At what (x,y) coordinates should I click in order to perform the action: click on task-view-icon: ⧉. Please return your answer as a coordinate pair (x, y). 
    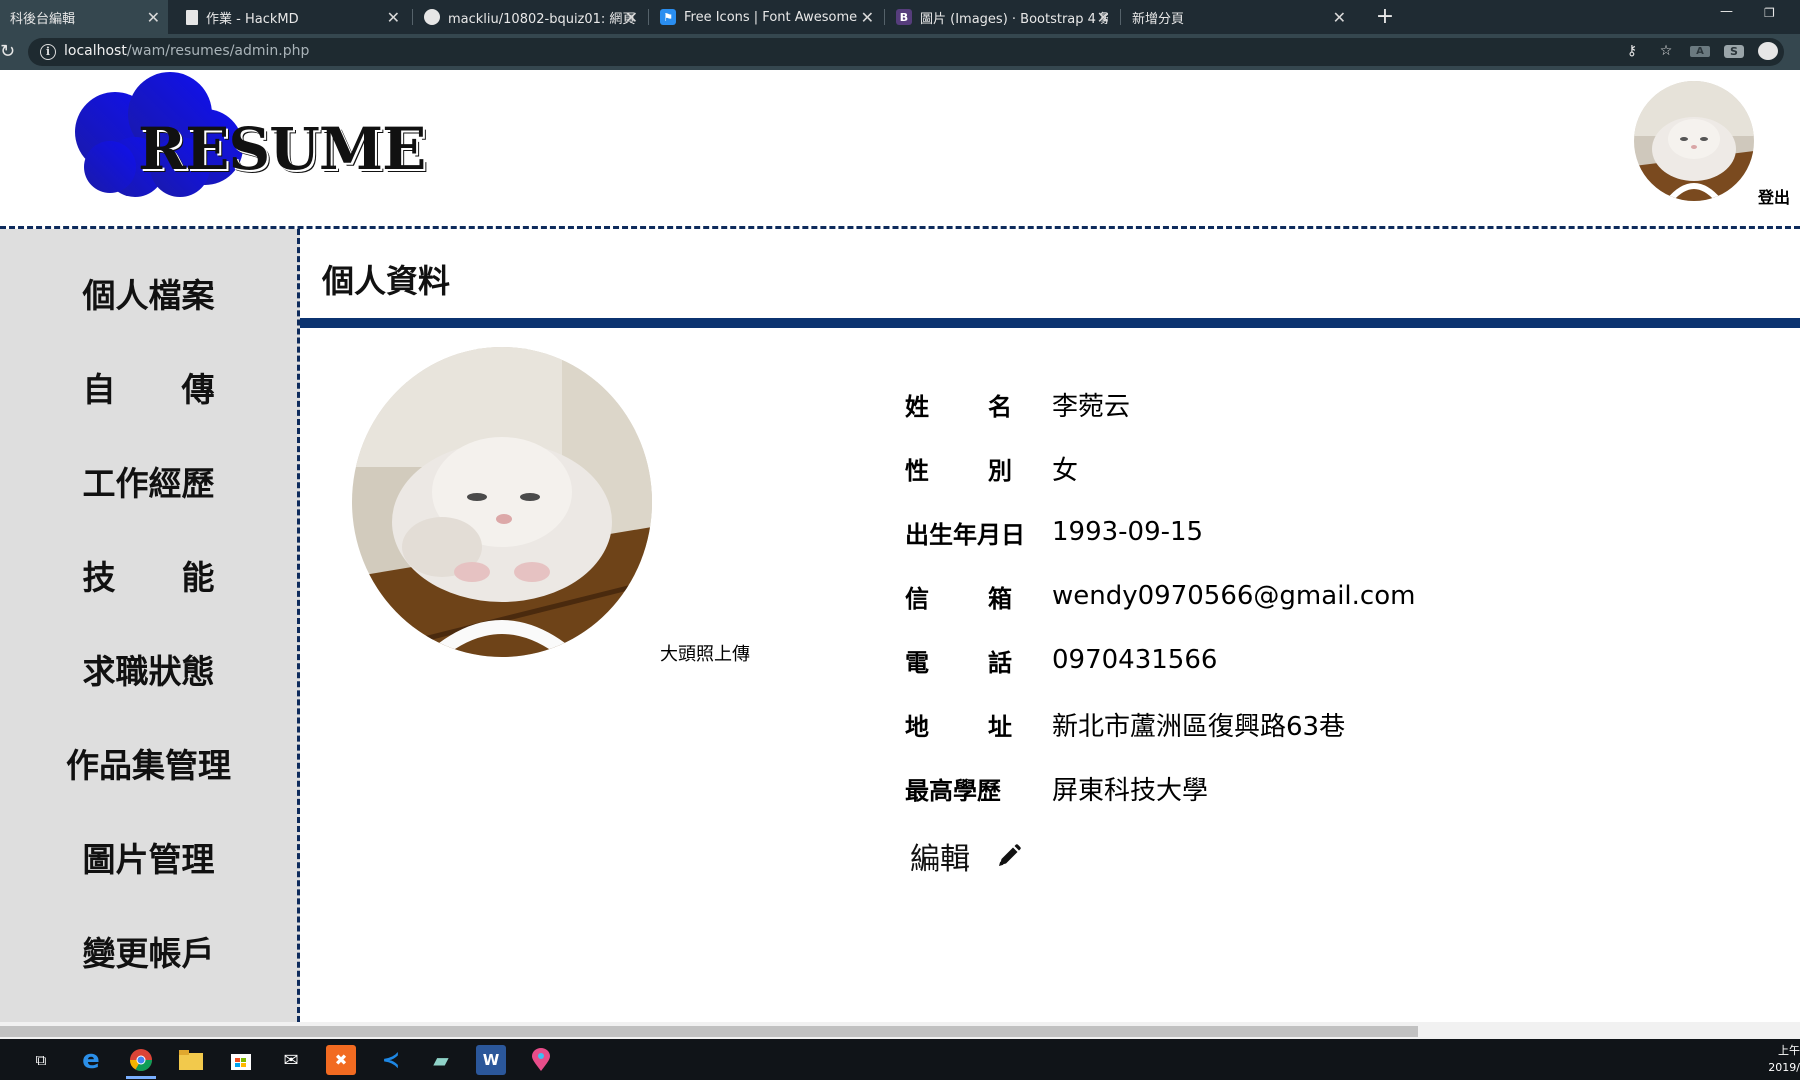
    Looking at the image, I should click on (41, 1060).